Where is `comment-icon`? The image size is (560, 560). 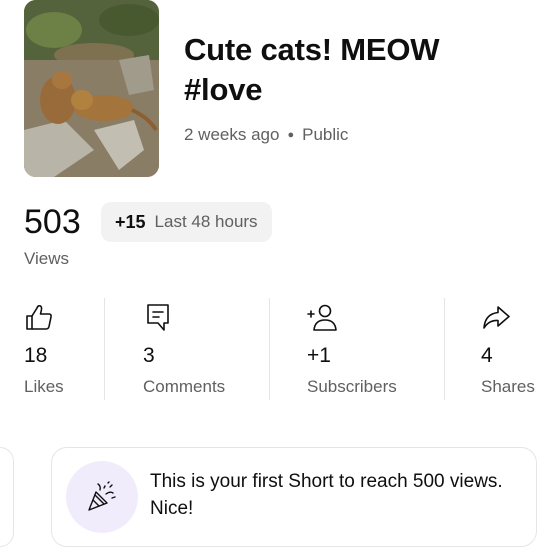
comment-icon is located at coordinates (158, 317).